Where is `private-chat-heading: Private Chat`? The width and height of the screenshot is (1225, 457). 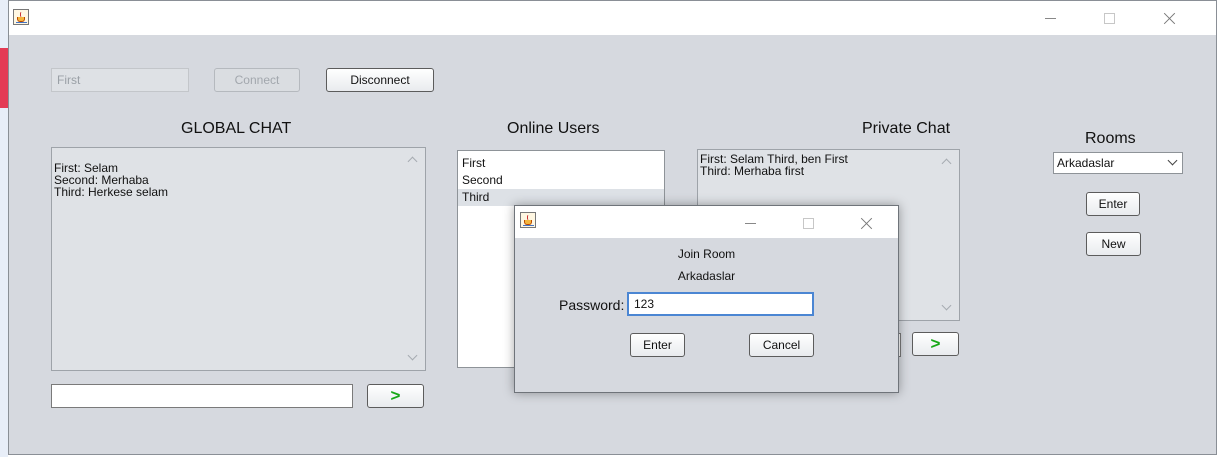
private-chat-heading: Private Chat is located at coordinates (906, 128).